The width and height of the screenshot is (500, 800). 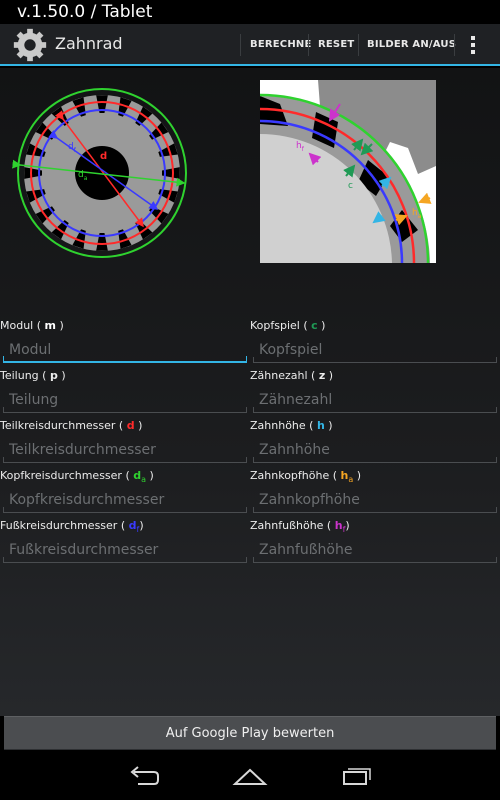 I want to click on home-icon, so click(x=250, y=776).